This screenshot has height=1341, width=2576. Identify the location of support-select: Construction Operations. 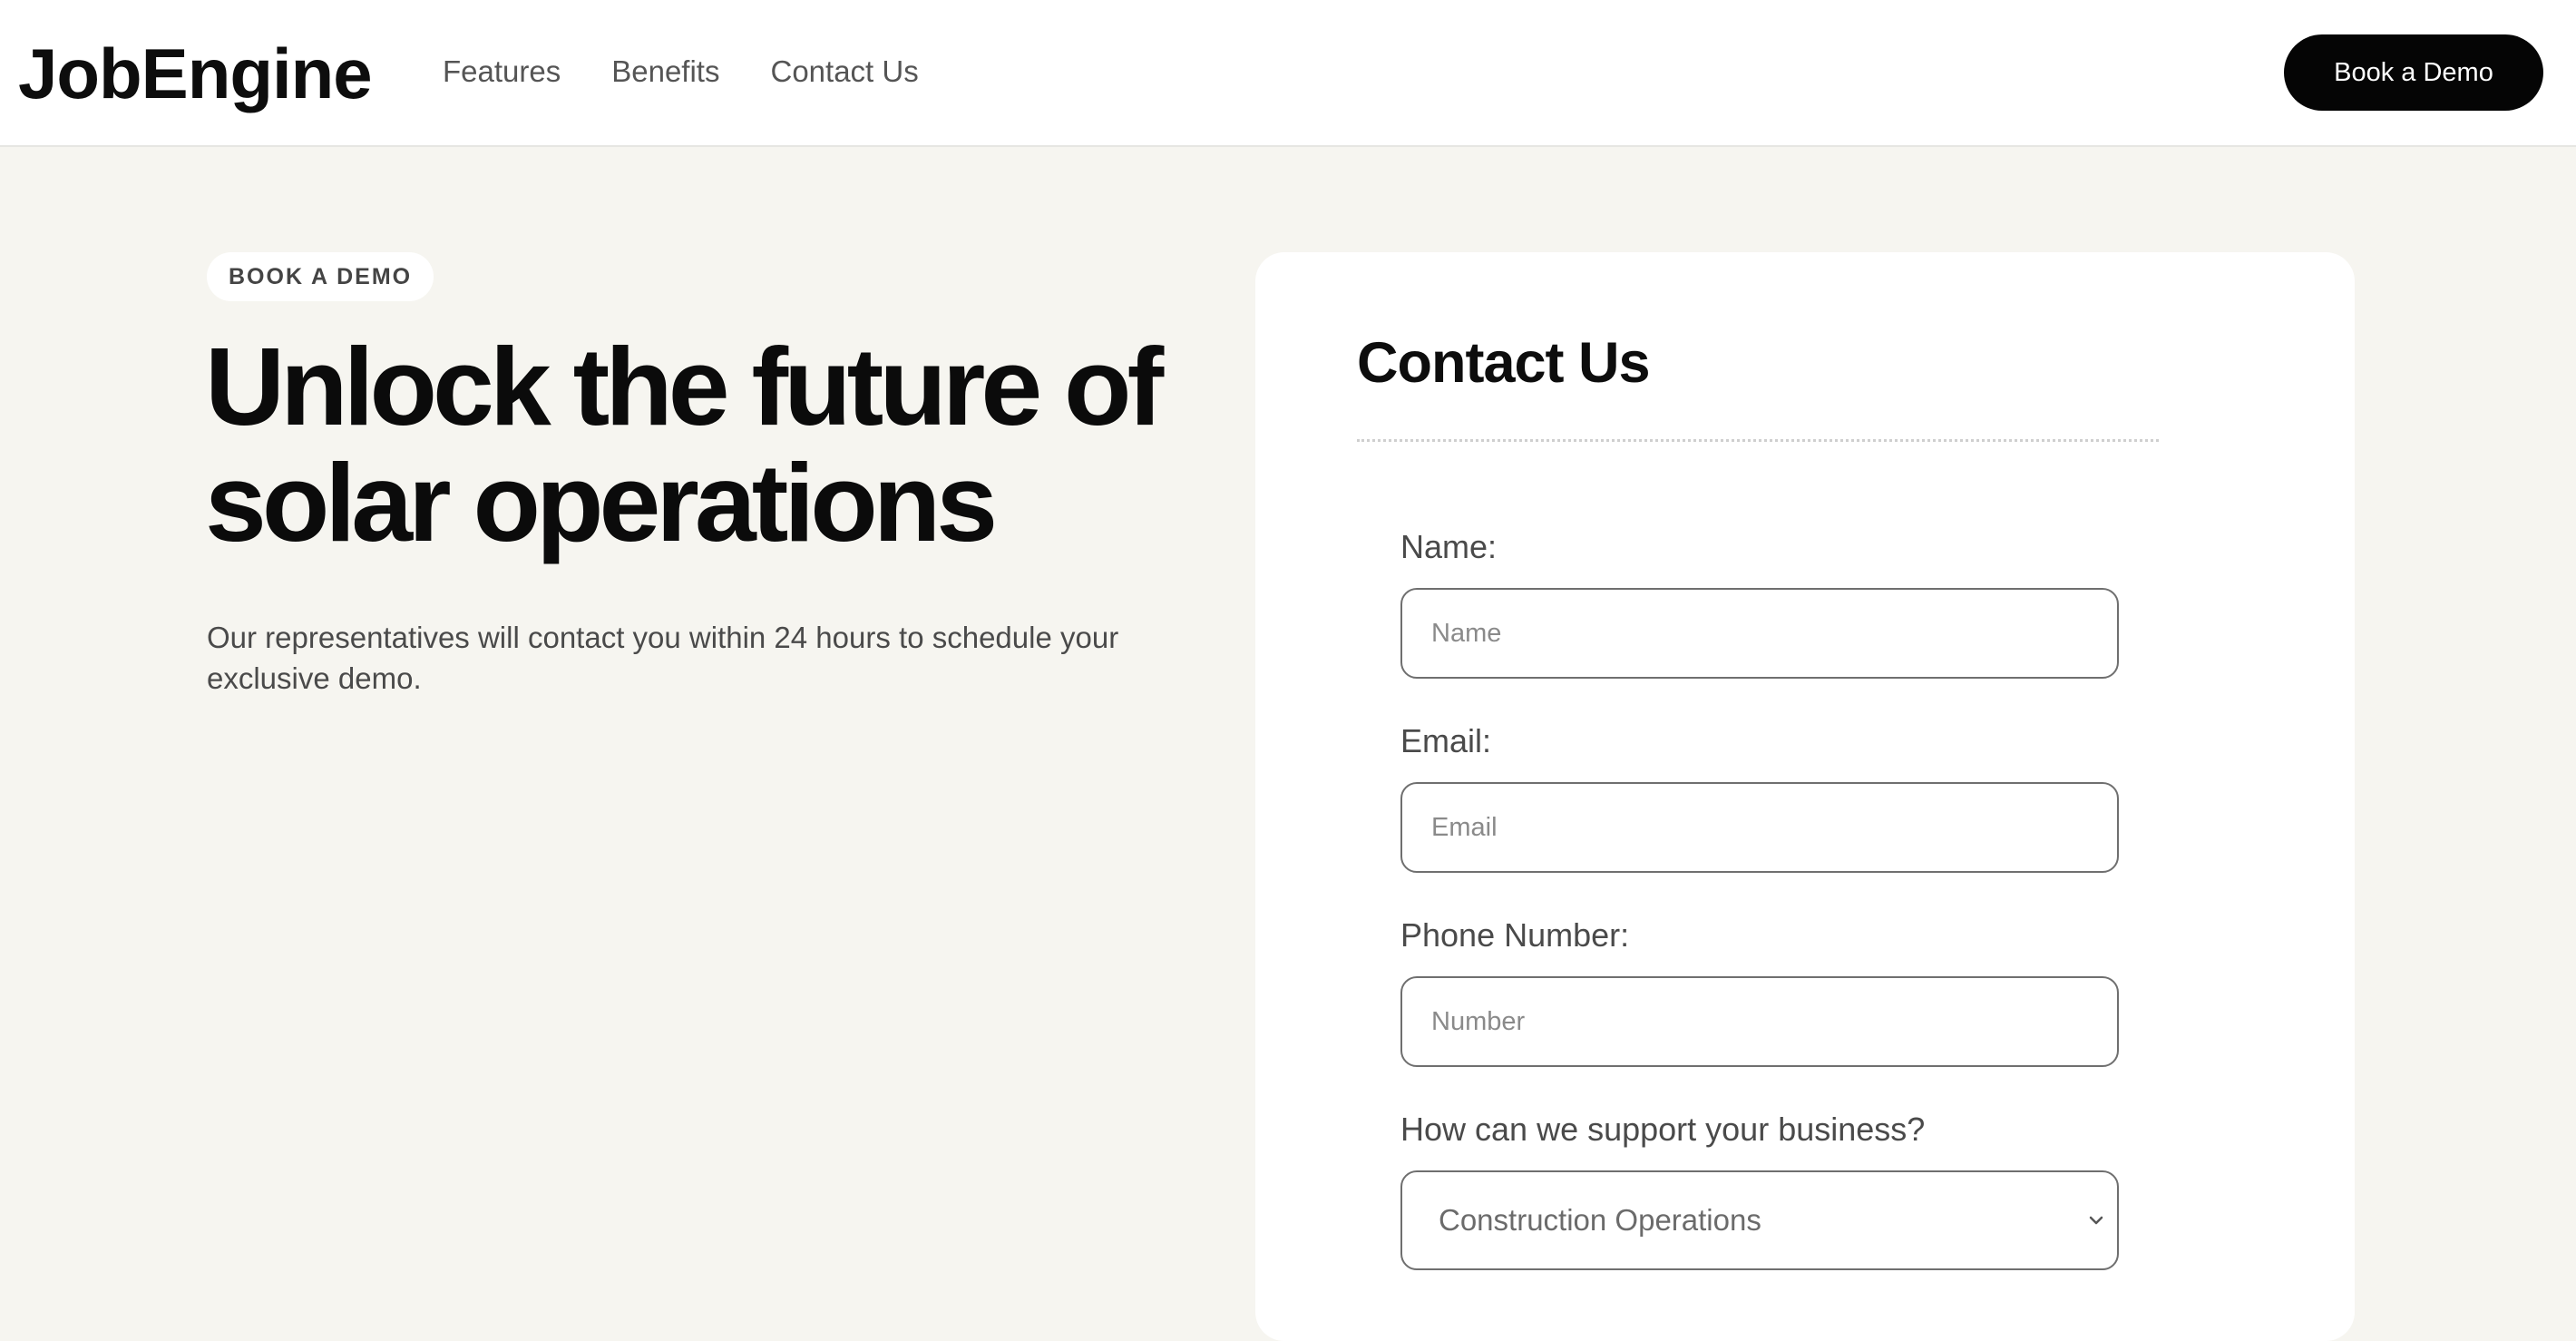
(1759, 1220).